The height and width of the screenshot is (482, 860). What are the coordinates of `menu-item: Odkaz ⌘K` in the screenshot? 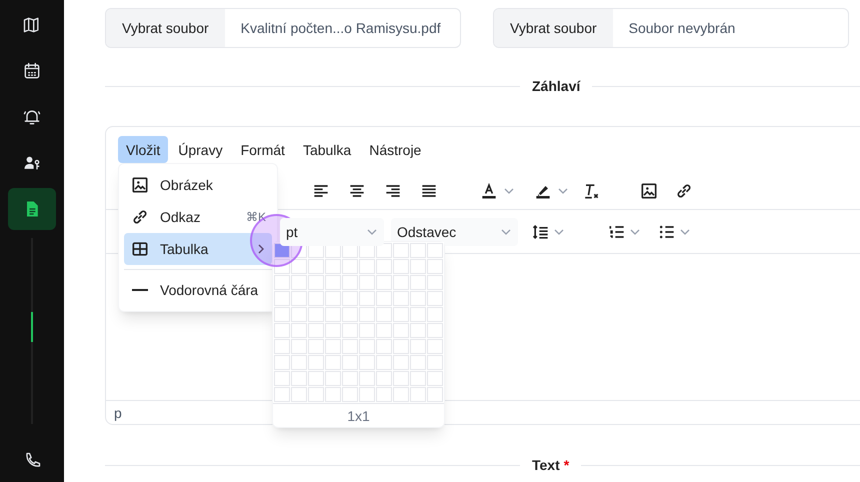 It's located at (198, 217).